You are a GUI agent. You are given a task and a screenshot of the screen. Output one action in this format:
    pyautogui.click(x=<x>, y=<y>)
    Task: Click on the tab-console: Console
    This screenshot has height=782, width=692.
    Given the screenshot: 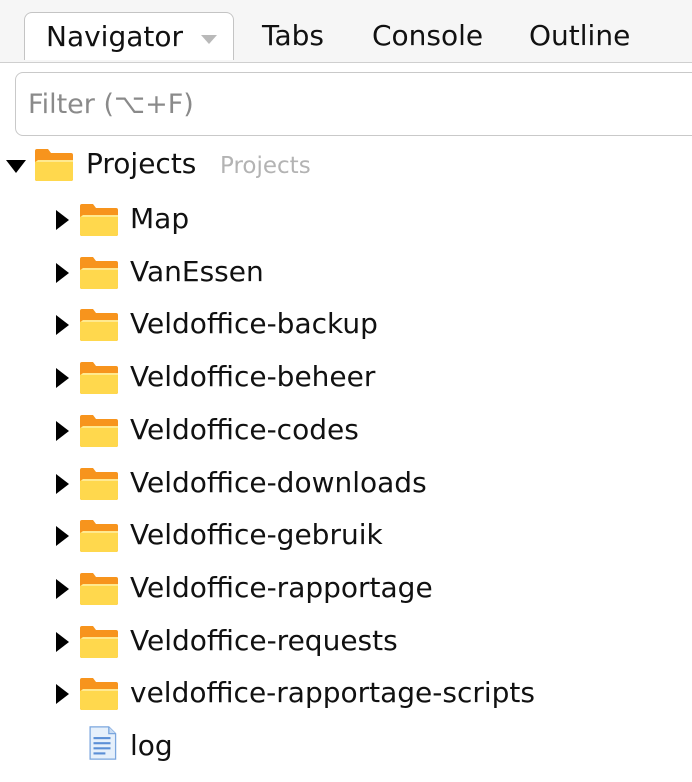 What is the action you would take?
    pyautogui.click(x=427, y=36)
    